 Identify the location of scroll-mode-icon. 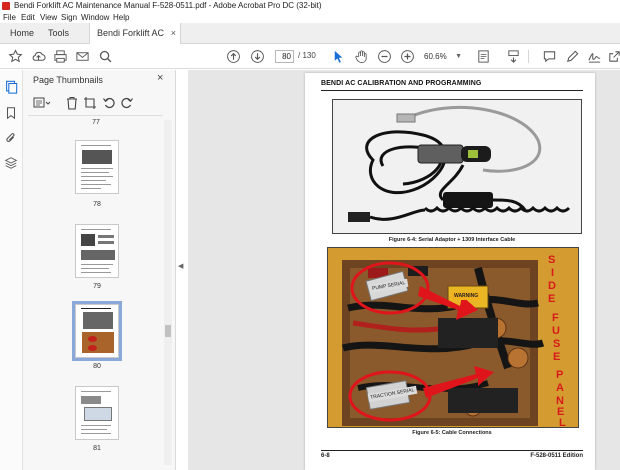
(513, 56).